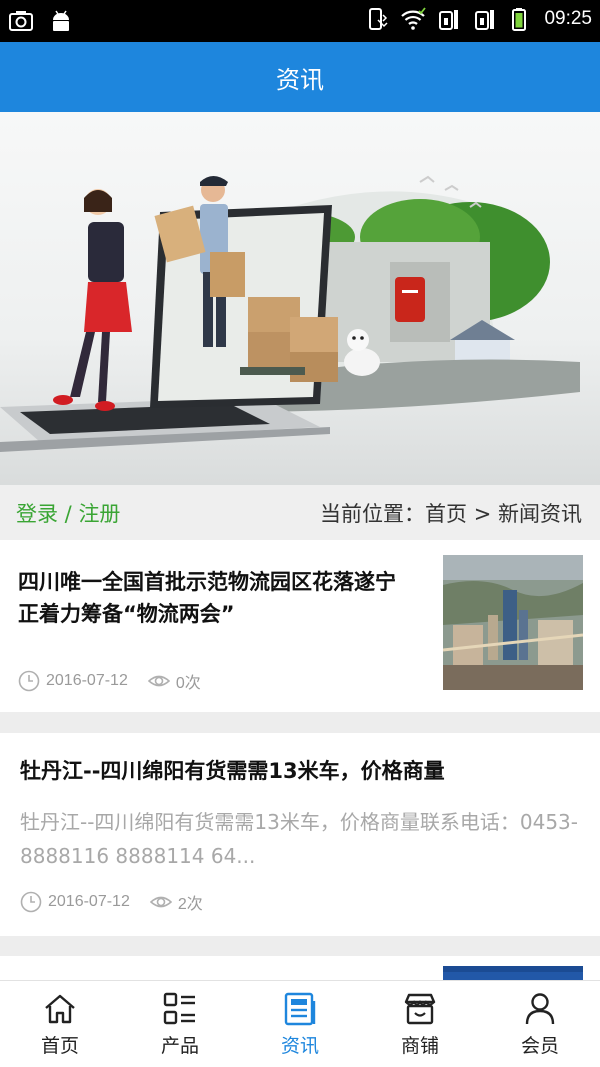 The height and width of the screenshot is (1067, 600). What do you see at coordinates (60, 1008) in the screenshot?
I see `home-icon` at bounding box center [60, 1008].